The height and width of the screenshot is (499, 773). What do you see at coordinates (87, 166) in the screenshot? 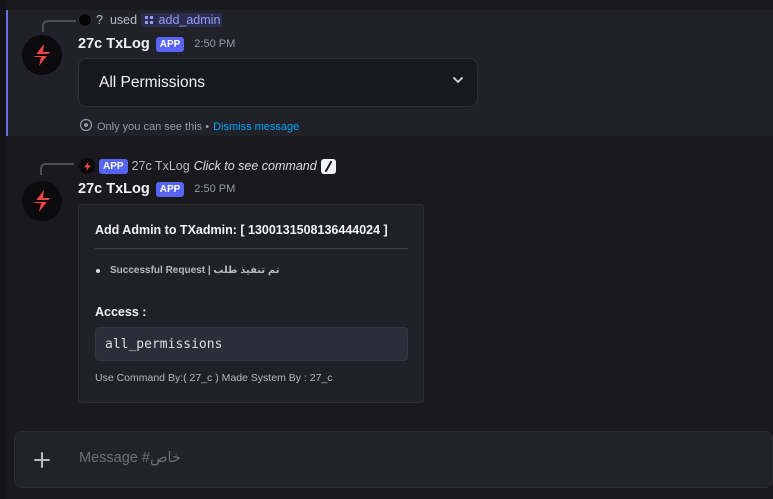
I see `bot-avatar-small` at bounding box center [87, 166].